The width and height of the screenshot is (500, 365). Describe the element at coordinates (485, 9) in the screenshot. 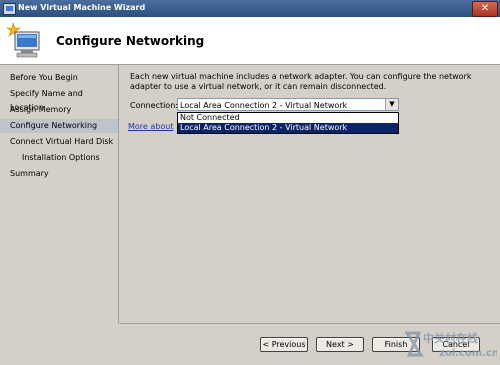

I see `close-button: ✕` at that location.